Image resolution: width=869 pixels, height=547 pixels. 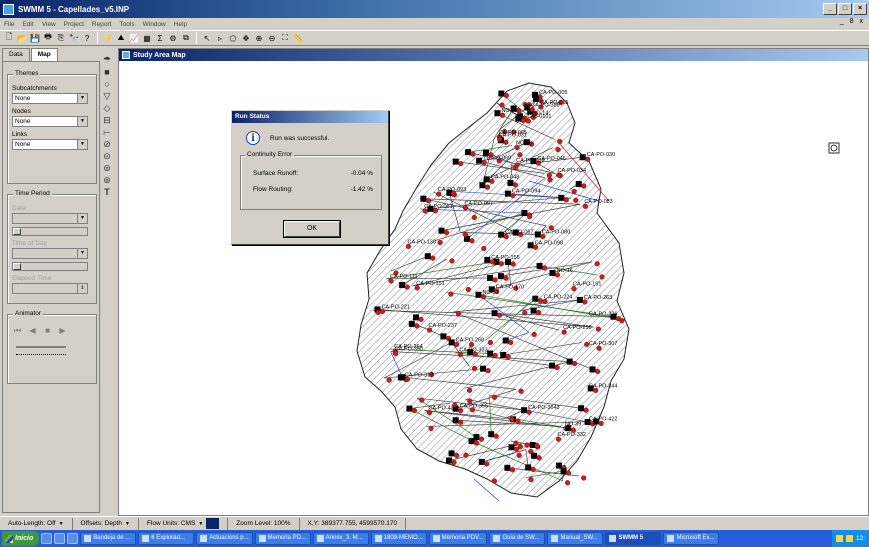 What do you see at coordinates (62, 330) in the screenshot?
I see `play-icon: ▶` at bounding box center [62, 330].